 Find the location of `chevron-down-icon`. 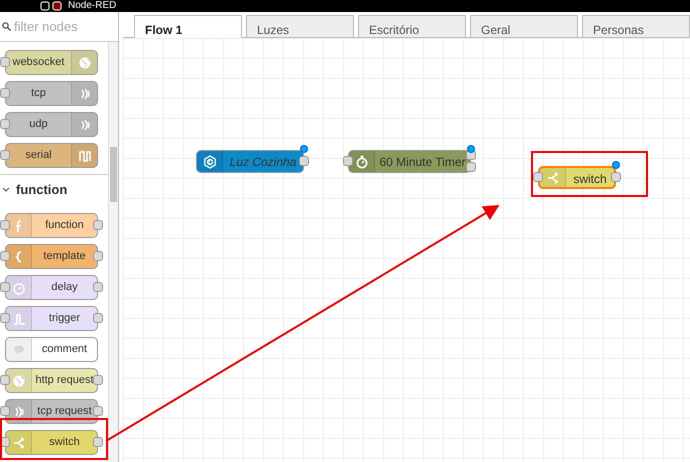

chevron-down-icon is located at coordinates (6, 190).